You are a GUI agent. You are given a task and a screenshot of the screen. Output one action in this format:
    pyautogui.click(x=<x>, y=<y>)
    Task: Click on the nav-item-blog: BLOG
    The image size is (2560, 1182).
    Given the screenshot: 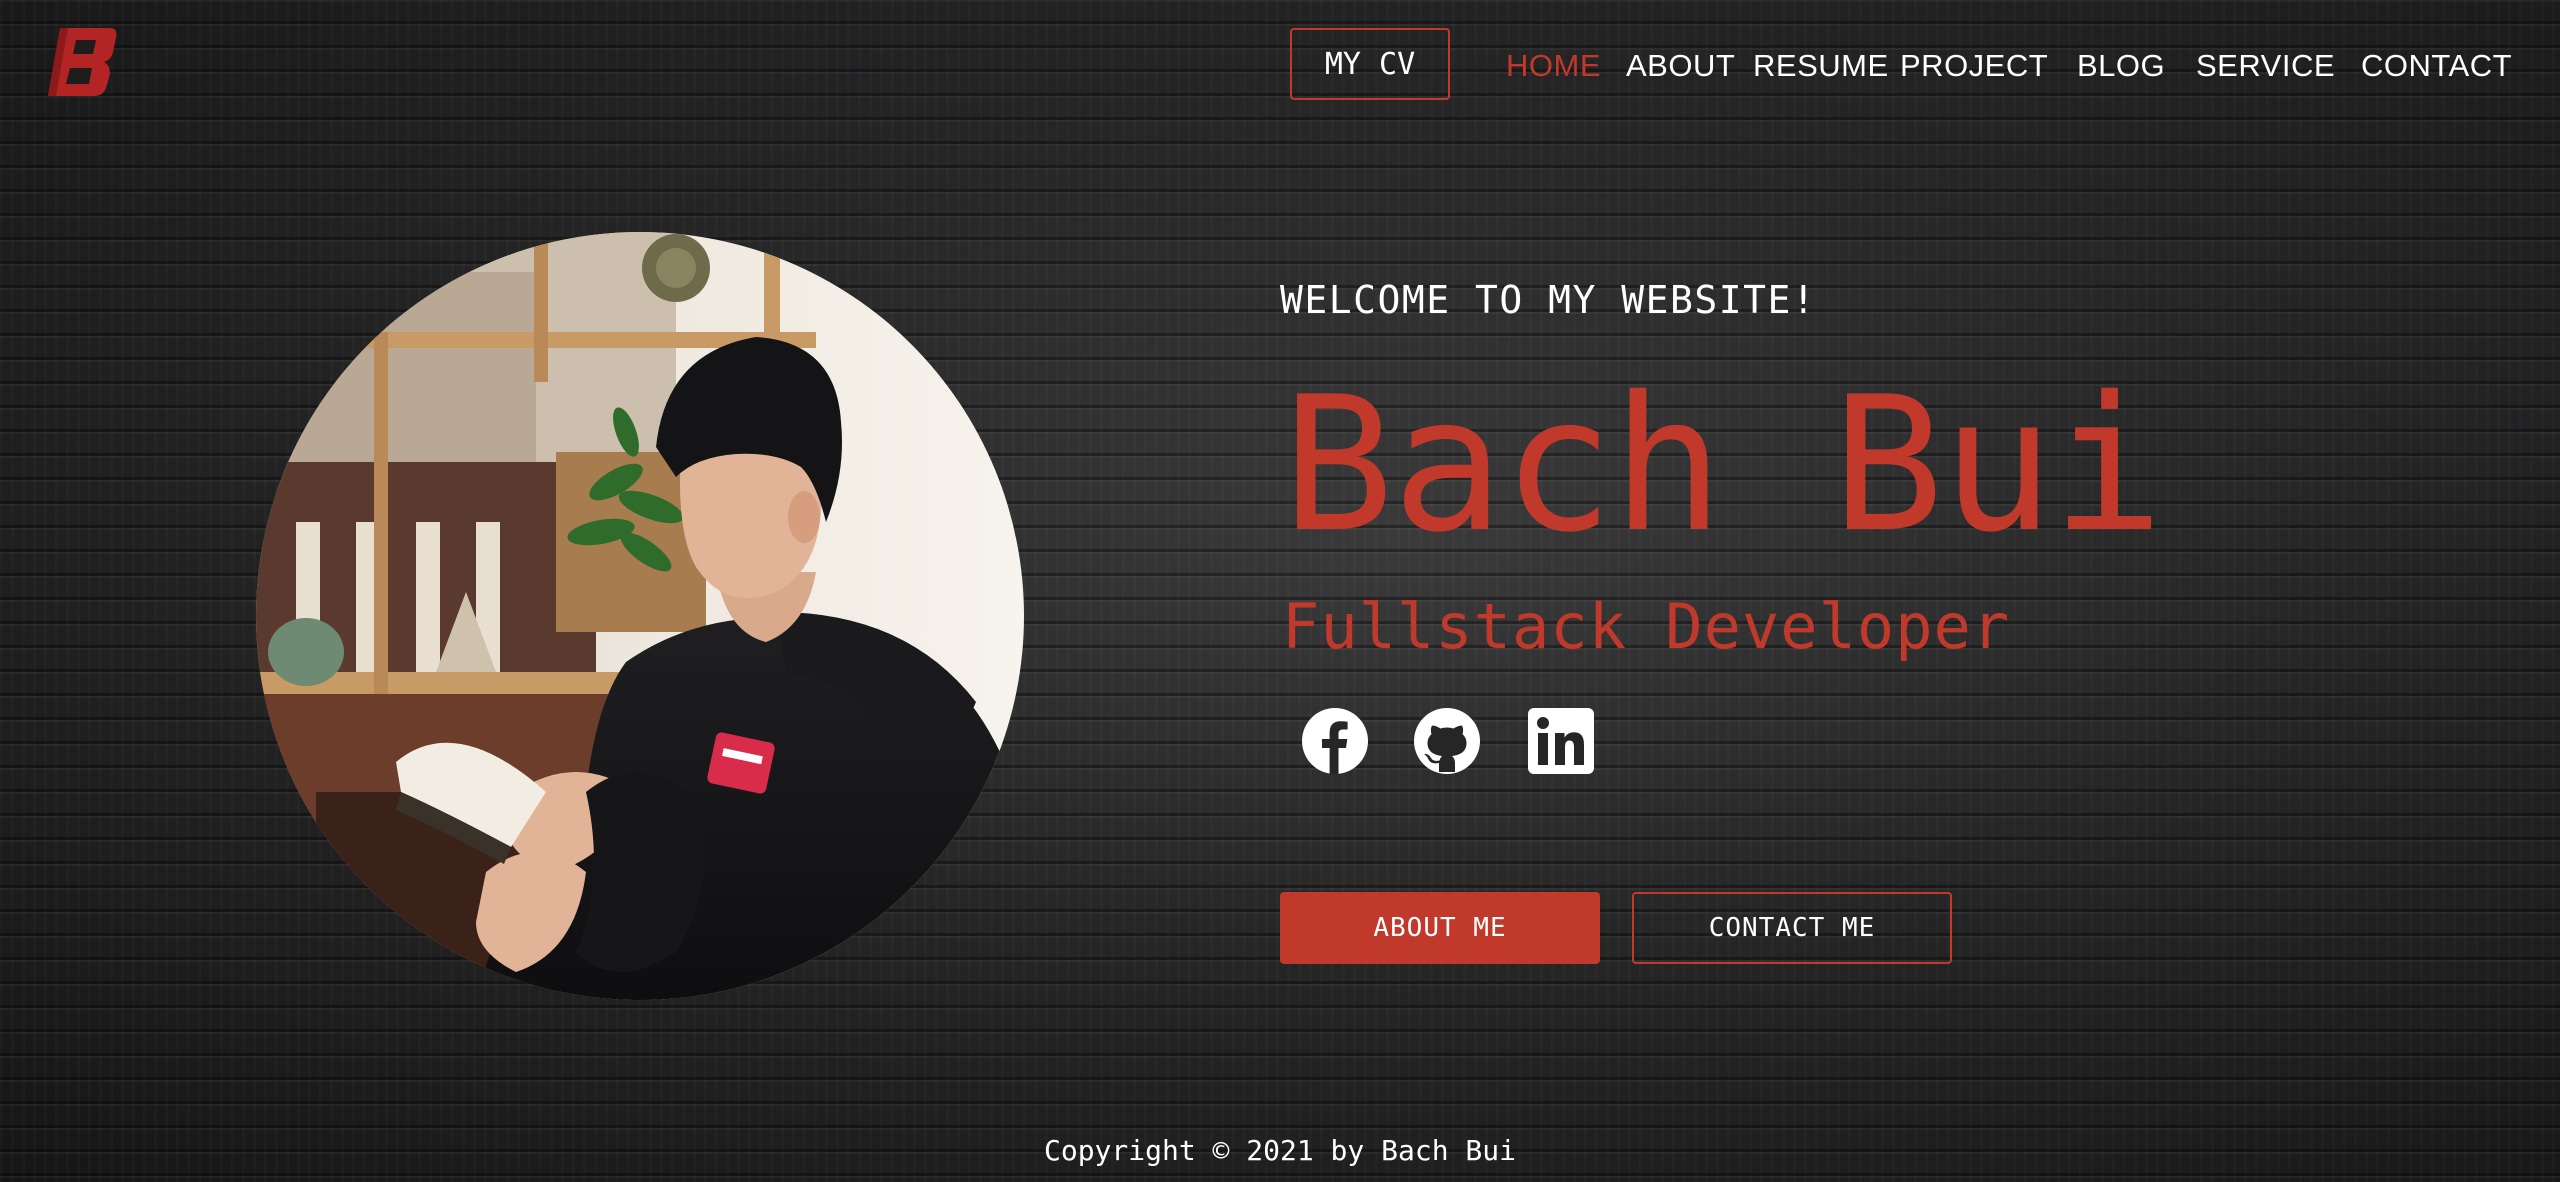 What is the action you would take?
    pyautogui.click(x=2121, y=66)
    